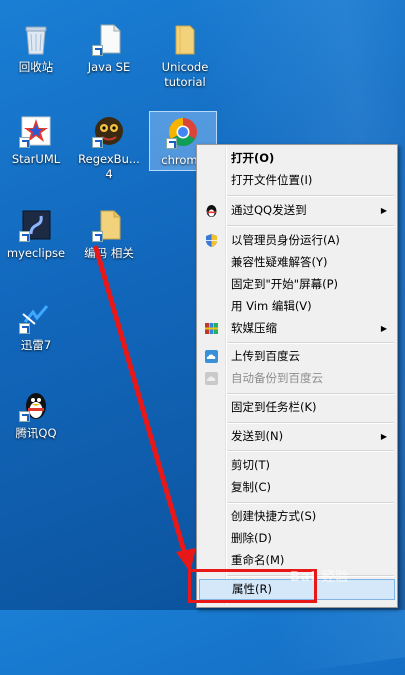  Describe the element at coordinates (144, 408) in the screenshot. I see `annotation-arrow` at that location.